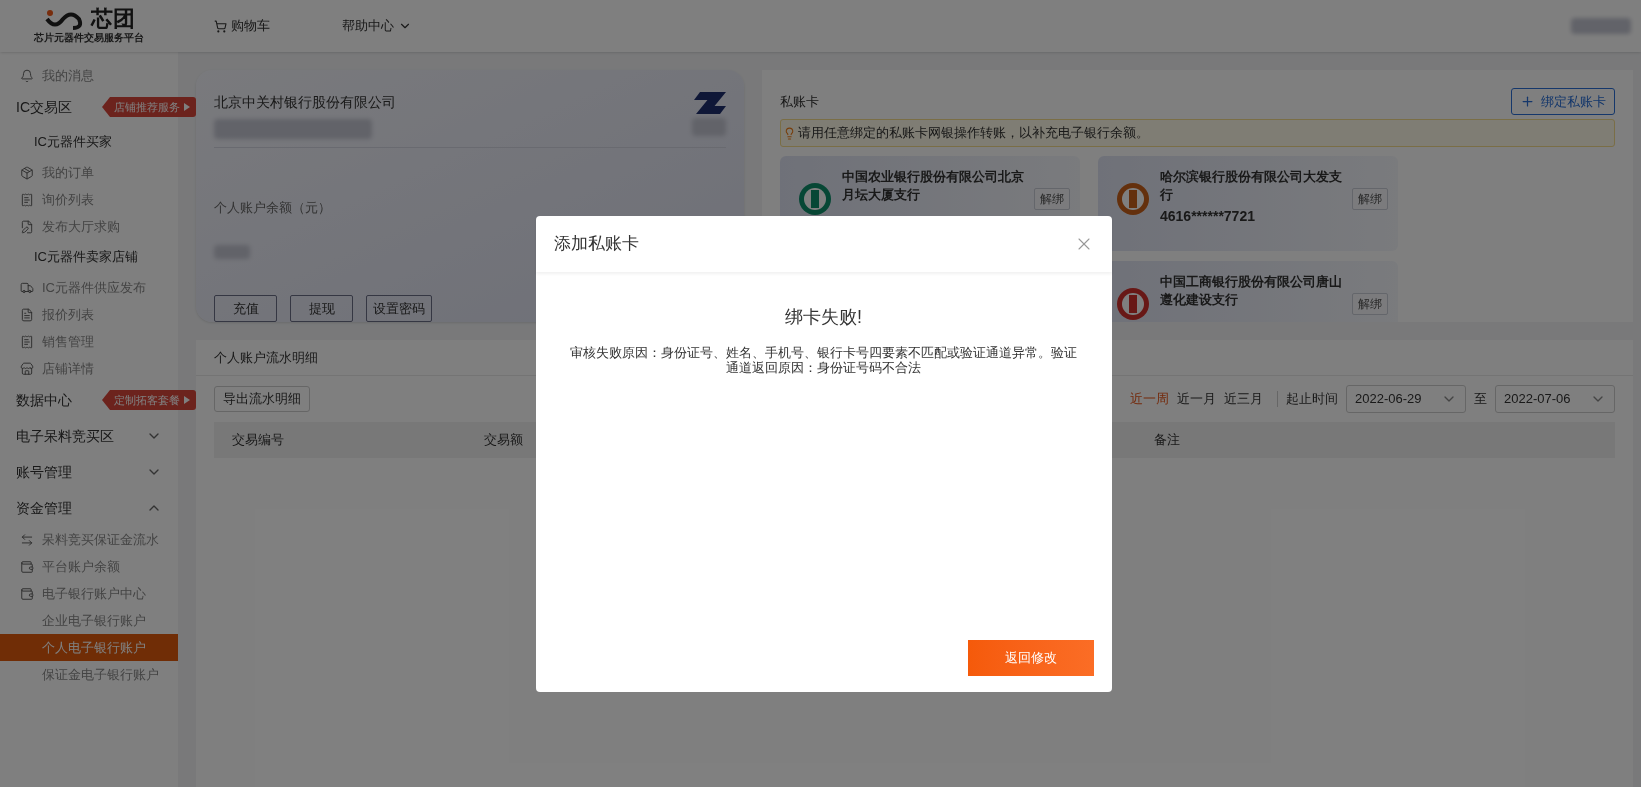 The image size is (1641, 787). What do you see at coordinates (262, 399) in the screenshot?
I see `export-button: 导出流水明细` at bounding box center [262, 399].